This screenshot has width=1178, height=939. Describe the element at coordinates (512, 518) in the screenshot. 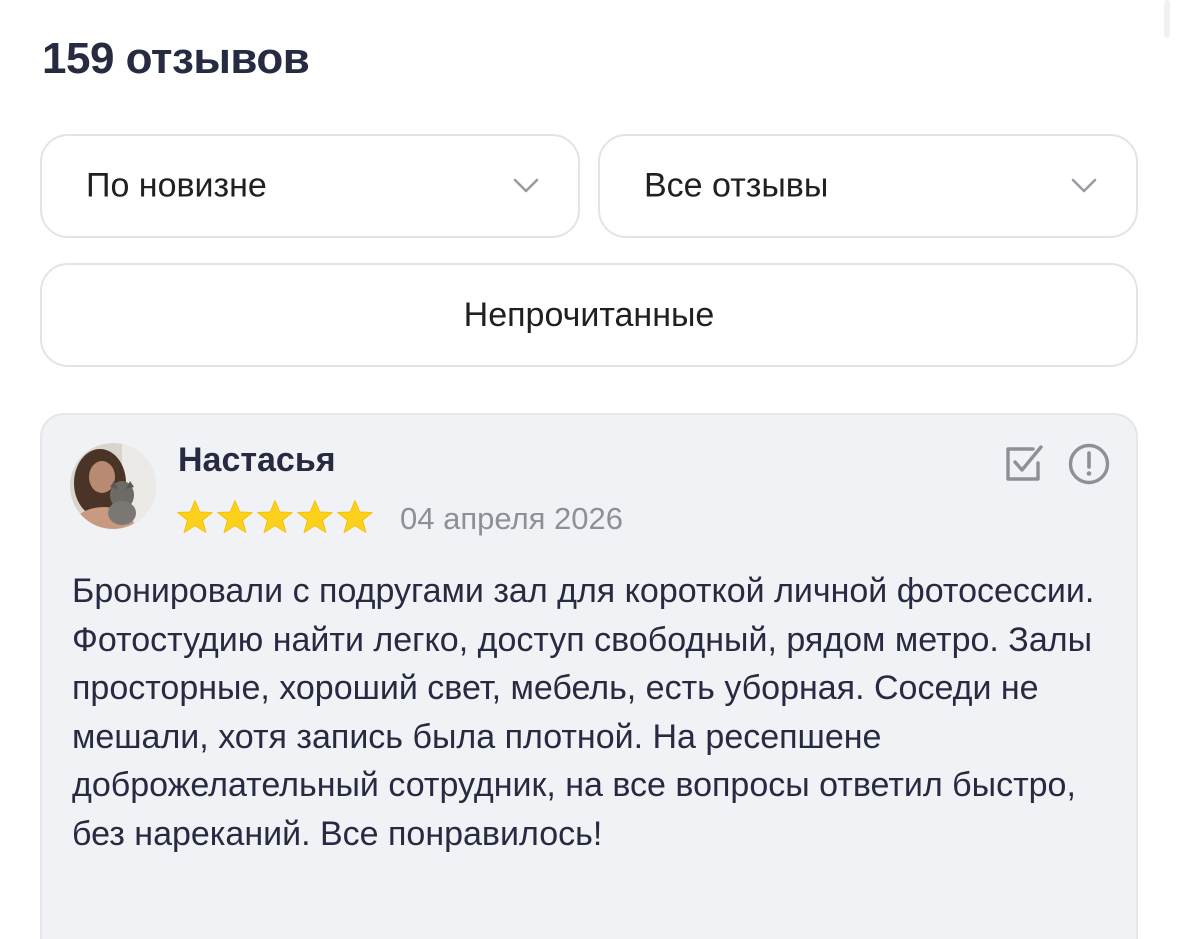

I see `review-date: 04 апреля 2026` at that location.